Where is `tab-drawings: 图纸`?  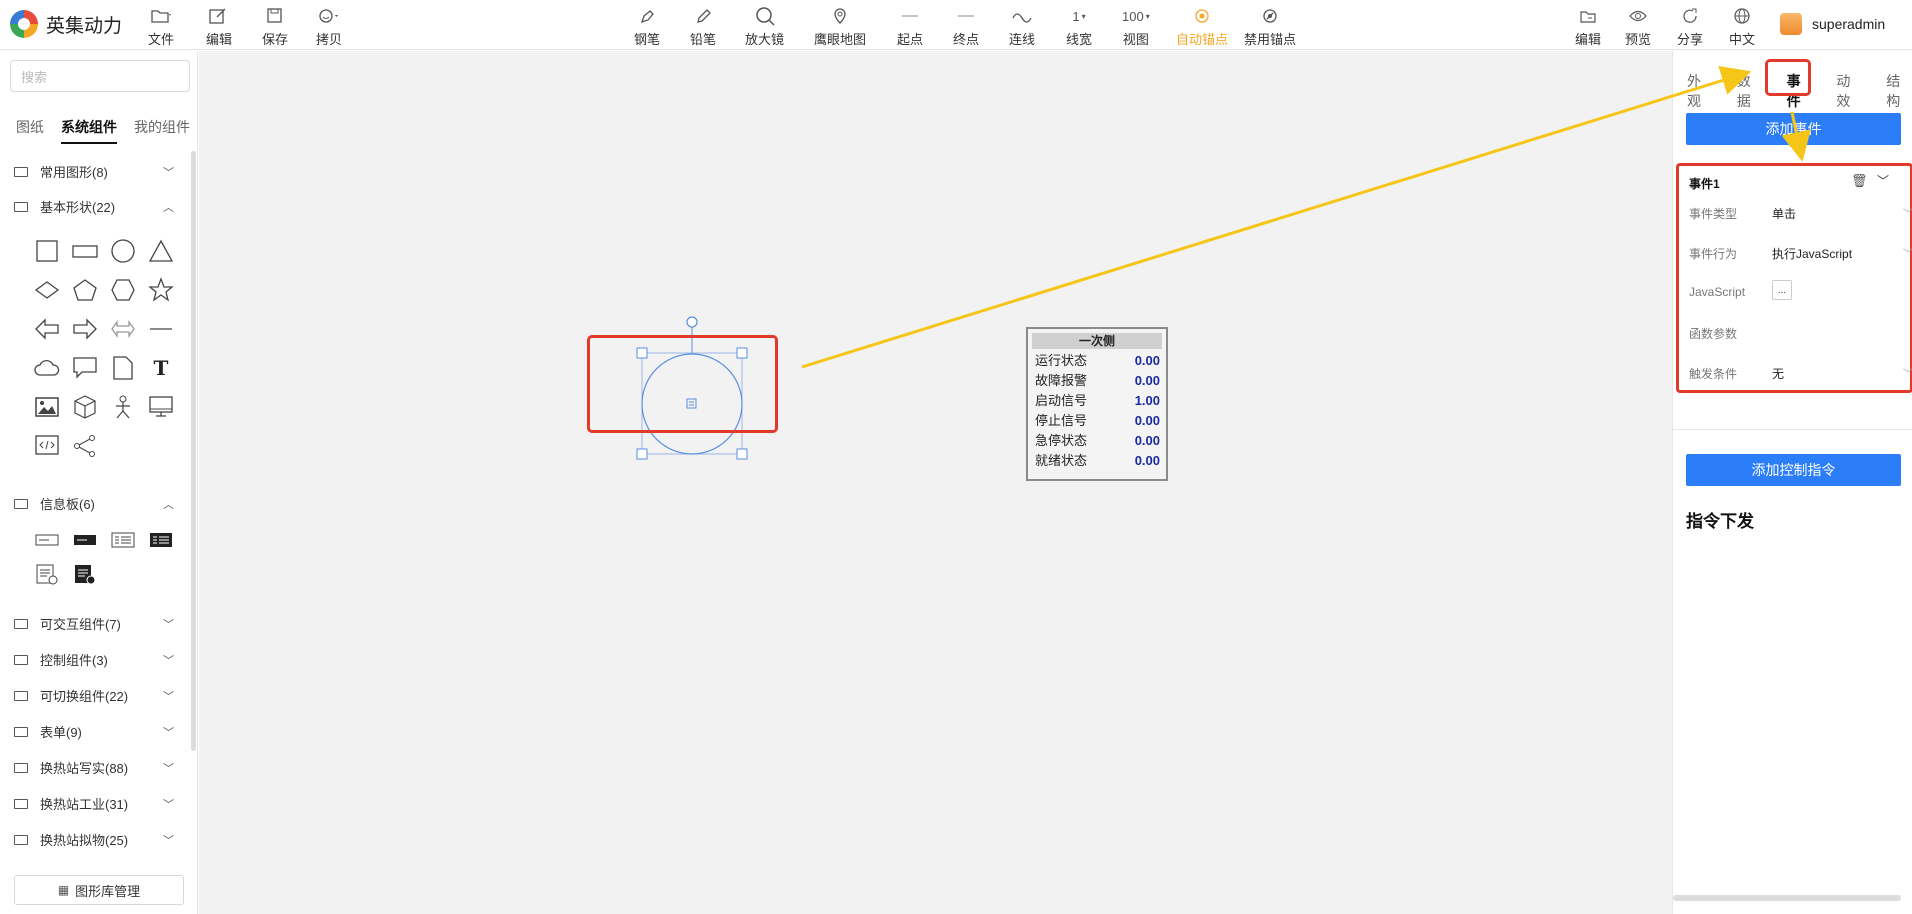 tab-drawings: 图纸 is located at coordinates (30, 130).